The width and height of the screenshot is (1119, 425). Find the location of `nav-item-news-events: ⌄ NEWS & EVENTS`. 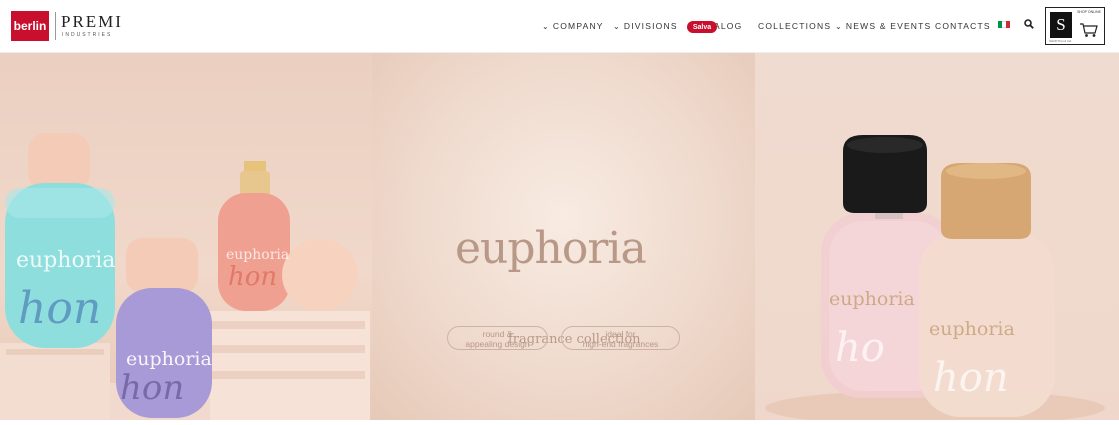

nav-item-news-events: ⌄ NEWS & EVENTS is located at coordinates (883, 26).